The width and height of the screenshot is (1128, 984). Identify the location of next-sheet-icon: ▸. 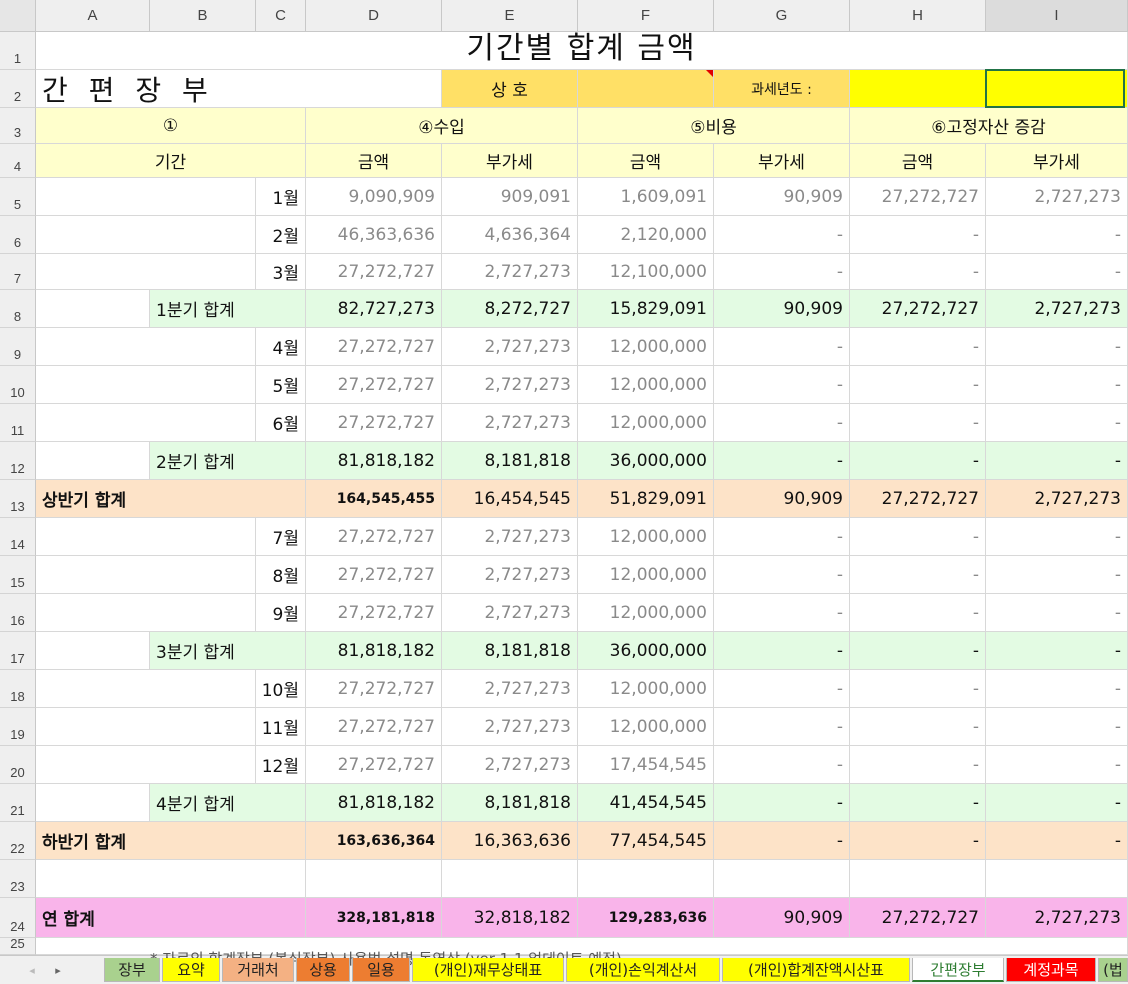
(58, 970).